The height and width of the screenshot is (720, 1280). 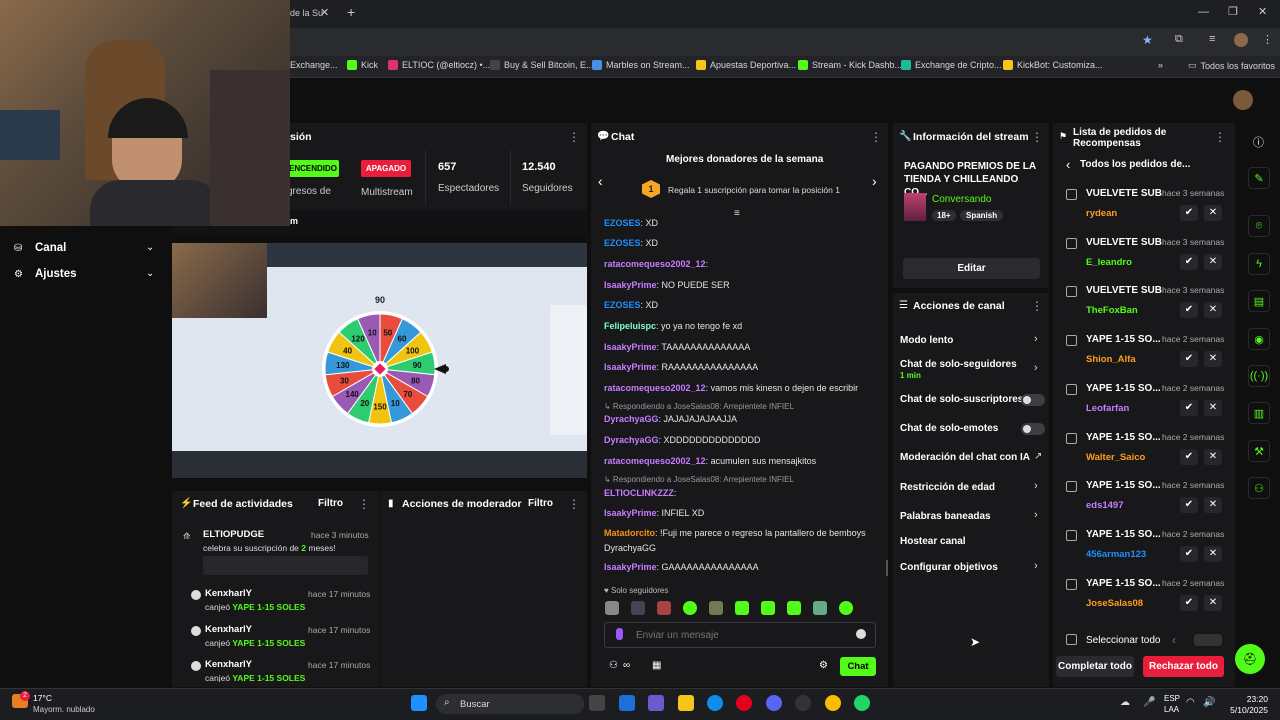 I want to click on mod-filter: Filtro, so click(x=540, y=503).